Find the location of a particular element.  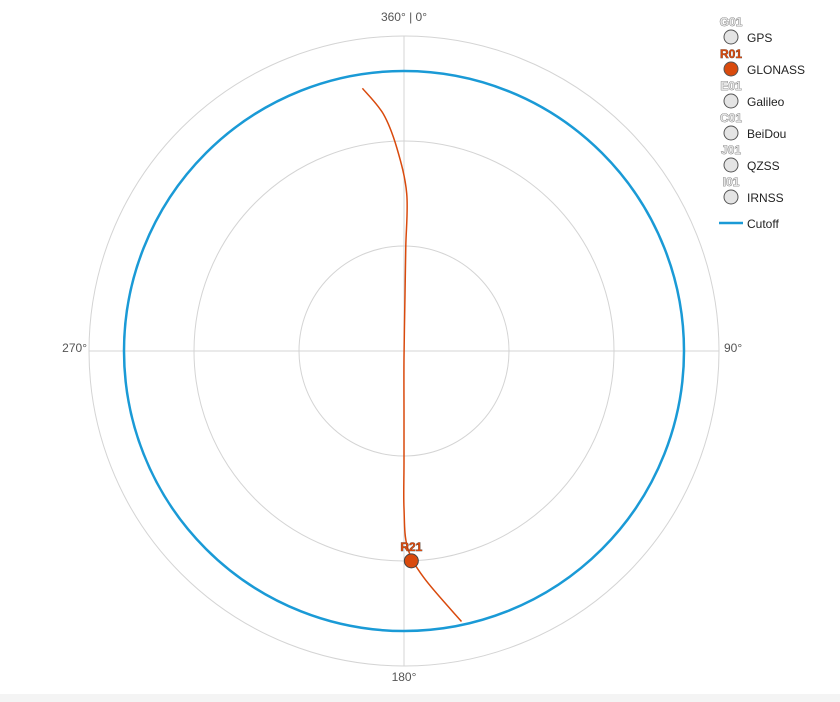

legend-label: GPS is located at coordinates (759, 38).